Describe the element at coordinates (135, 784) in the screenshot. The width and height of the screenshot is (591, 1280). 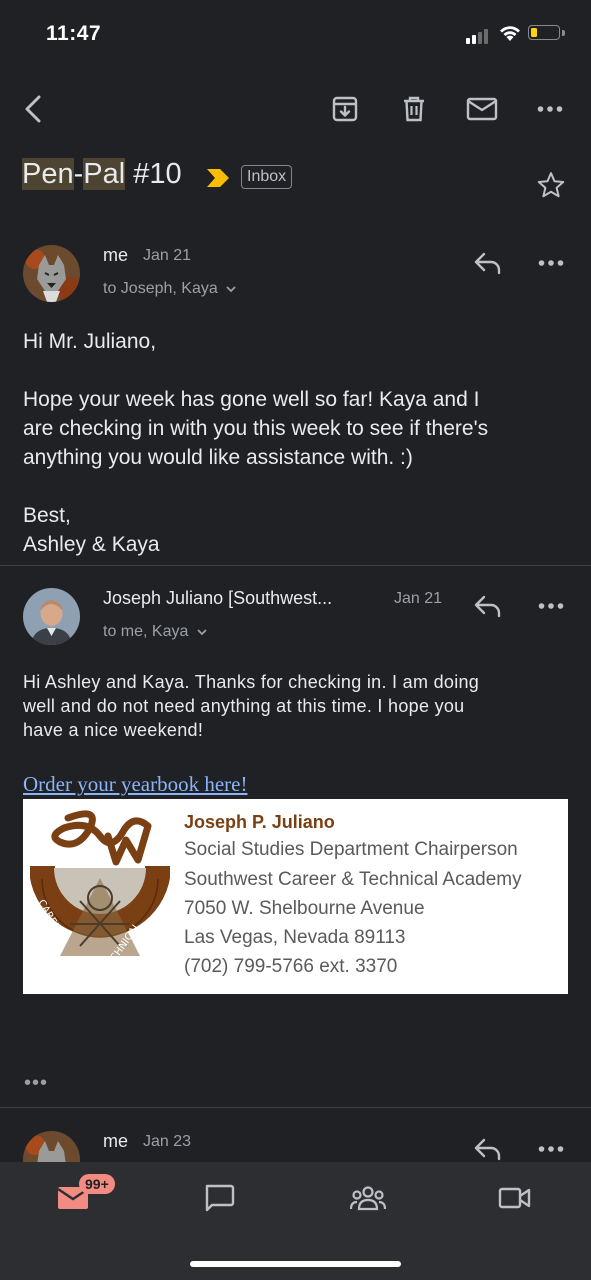
I see `yearbook-link: Order your yearbook here!` at that location.